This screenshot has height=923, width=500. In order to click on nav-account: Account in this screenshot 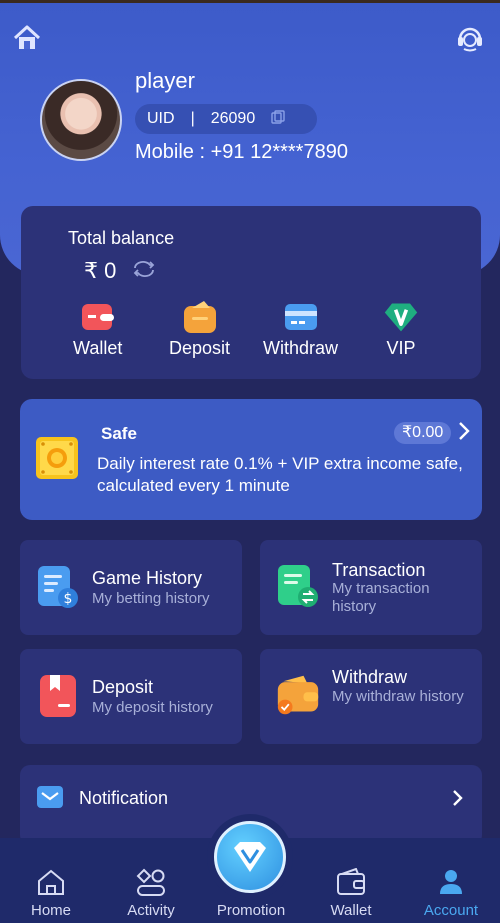, I will do `click(450, 880)`.